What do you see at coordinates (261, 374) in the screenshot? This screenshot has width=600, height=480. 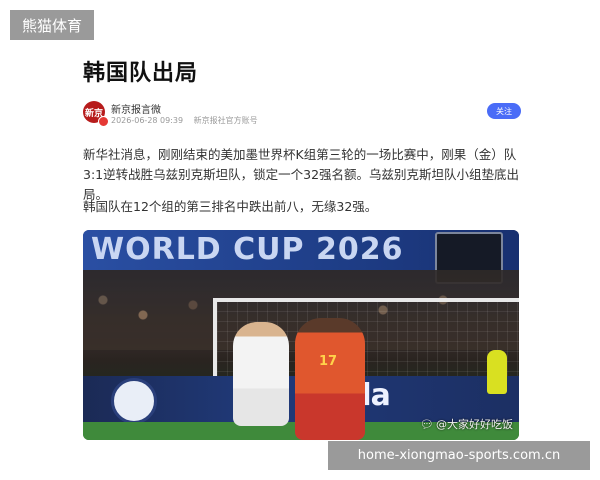 I see `player-uzbekistan` at bounding box center [261, 374].